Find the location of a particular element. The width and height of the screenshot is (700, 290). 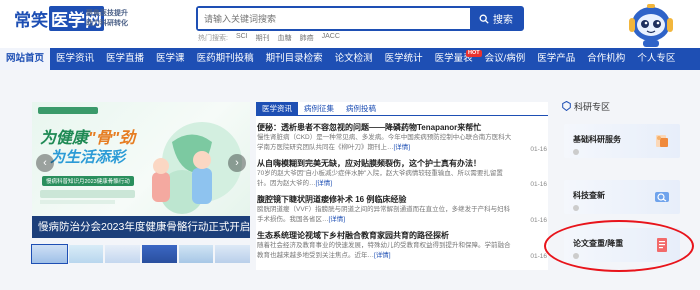

hot-search-label: 热门搜索: is located at coordinates (213, 38).